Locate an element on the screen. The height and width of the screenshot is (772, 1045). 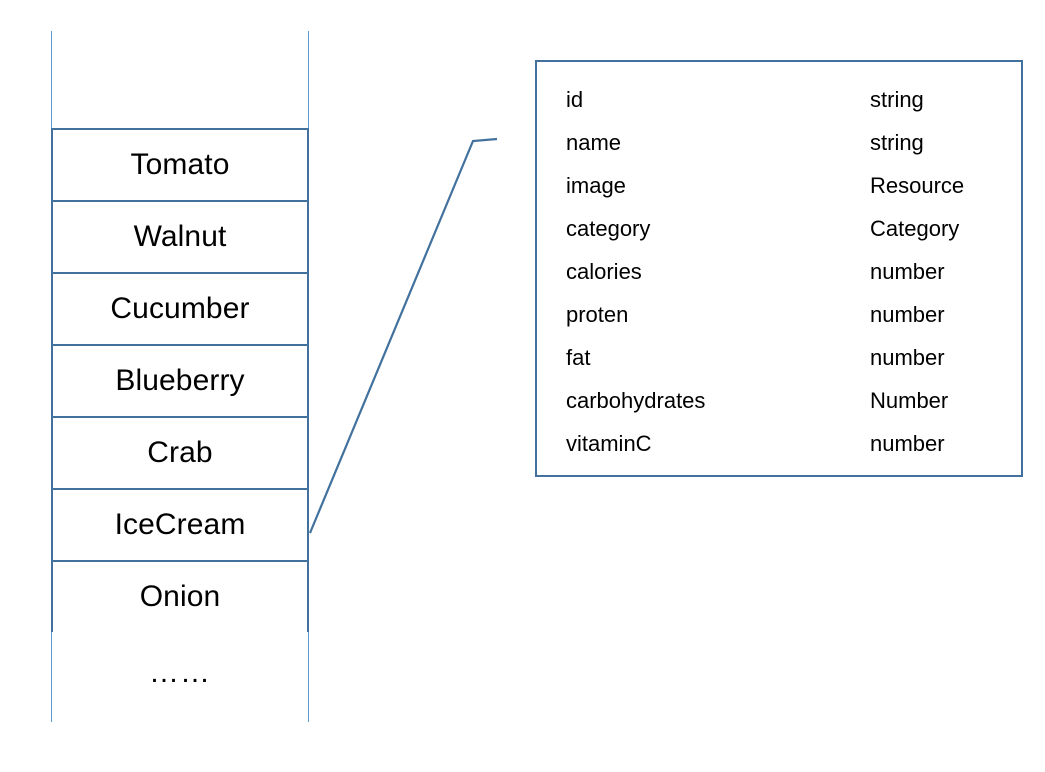
list-item-label: Crab is located at coordinates (180, 452).